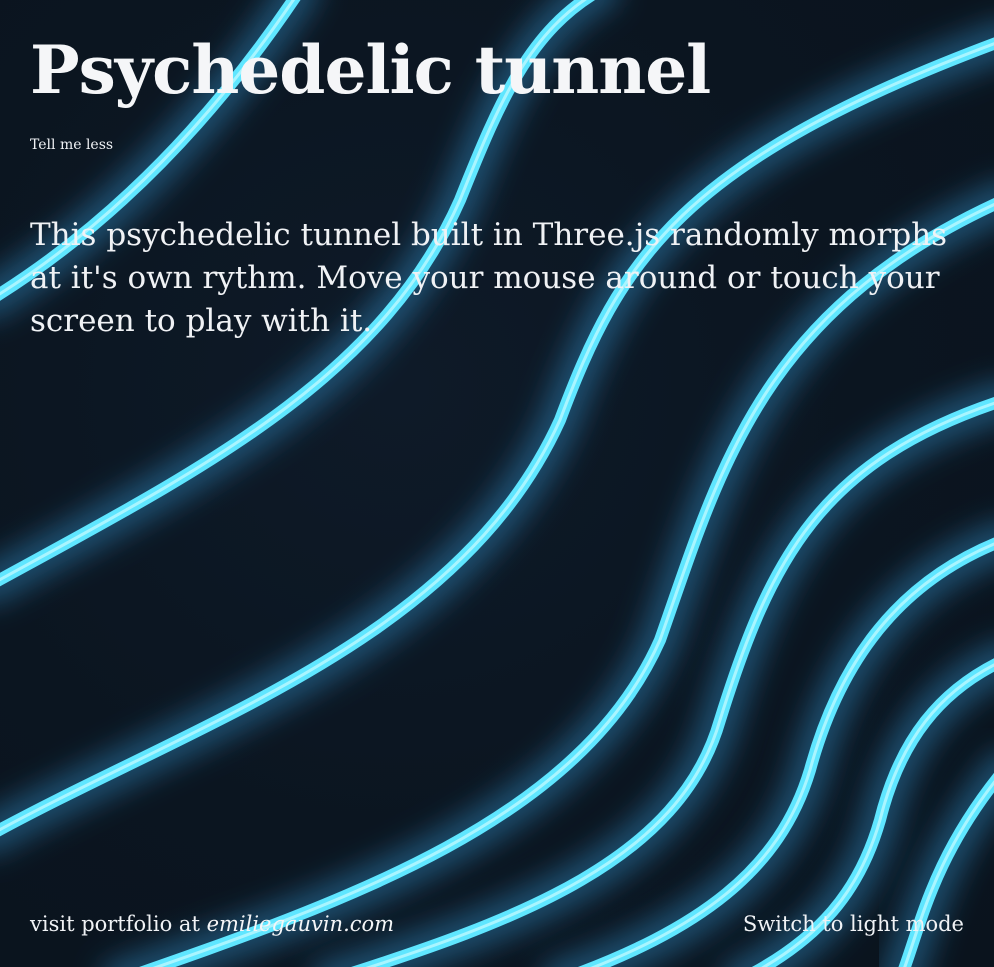  I want to click on portfolio-credit: visit portfolio at emiliegauvin.com, so click(212, 924).